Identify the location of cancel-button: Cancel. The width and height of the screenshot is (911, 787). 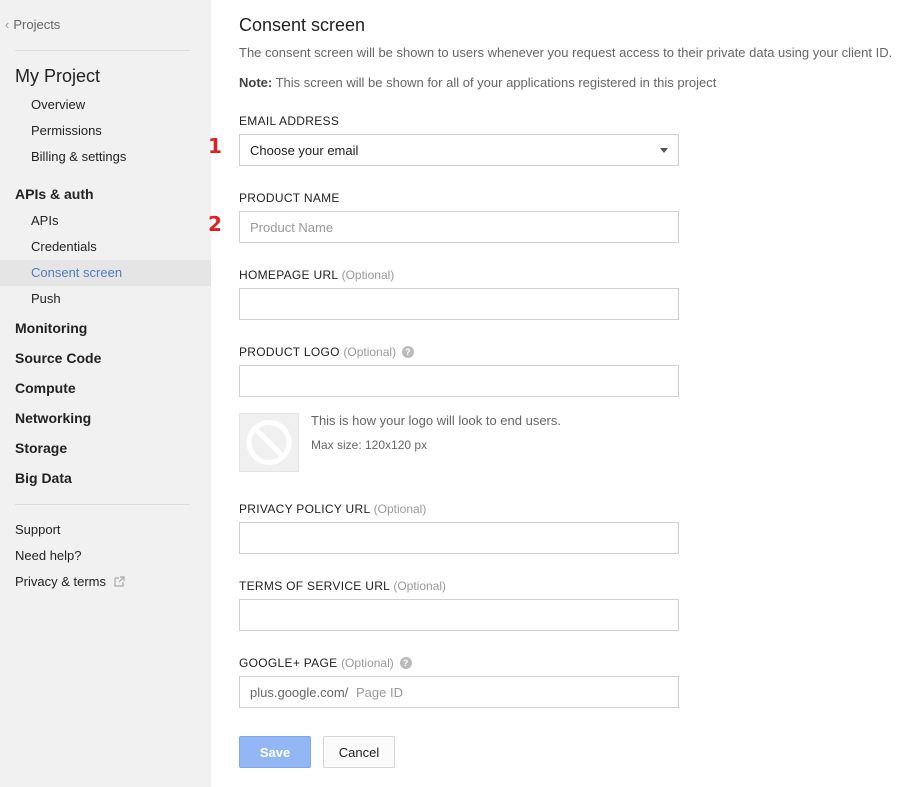
(359, 752).